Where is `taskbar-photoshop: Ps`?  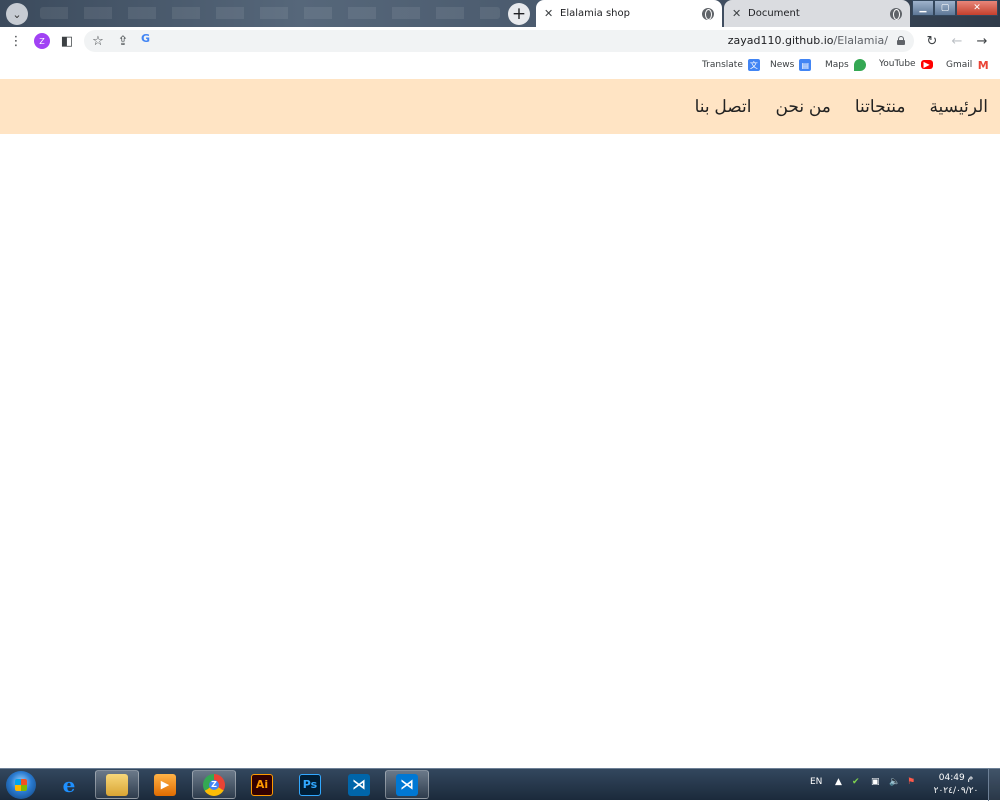 taskbar-photoshop: Ps is located at coordinates (310, 784).